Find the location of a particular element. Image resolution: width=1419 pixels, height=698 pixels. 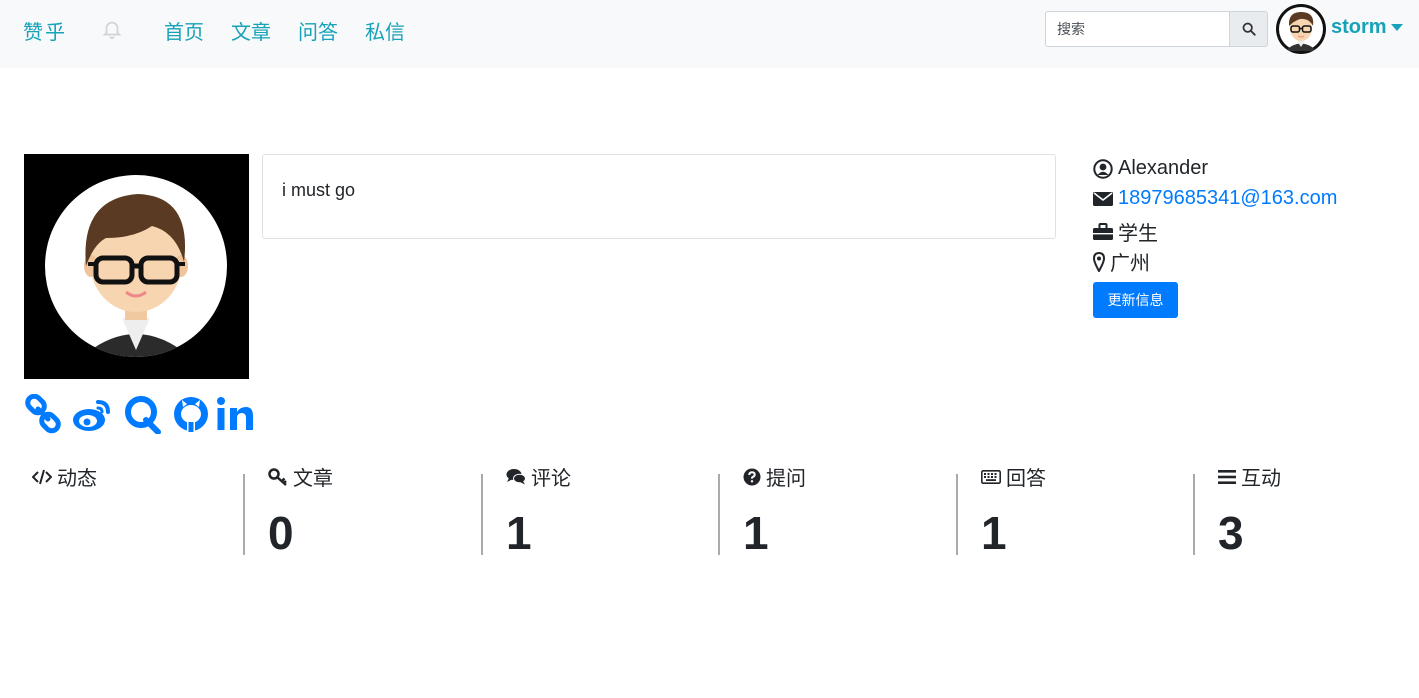

code-icon is located at coordinates (42, 476).